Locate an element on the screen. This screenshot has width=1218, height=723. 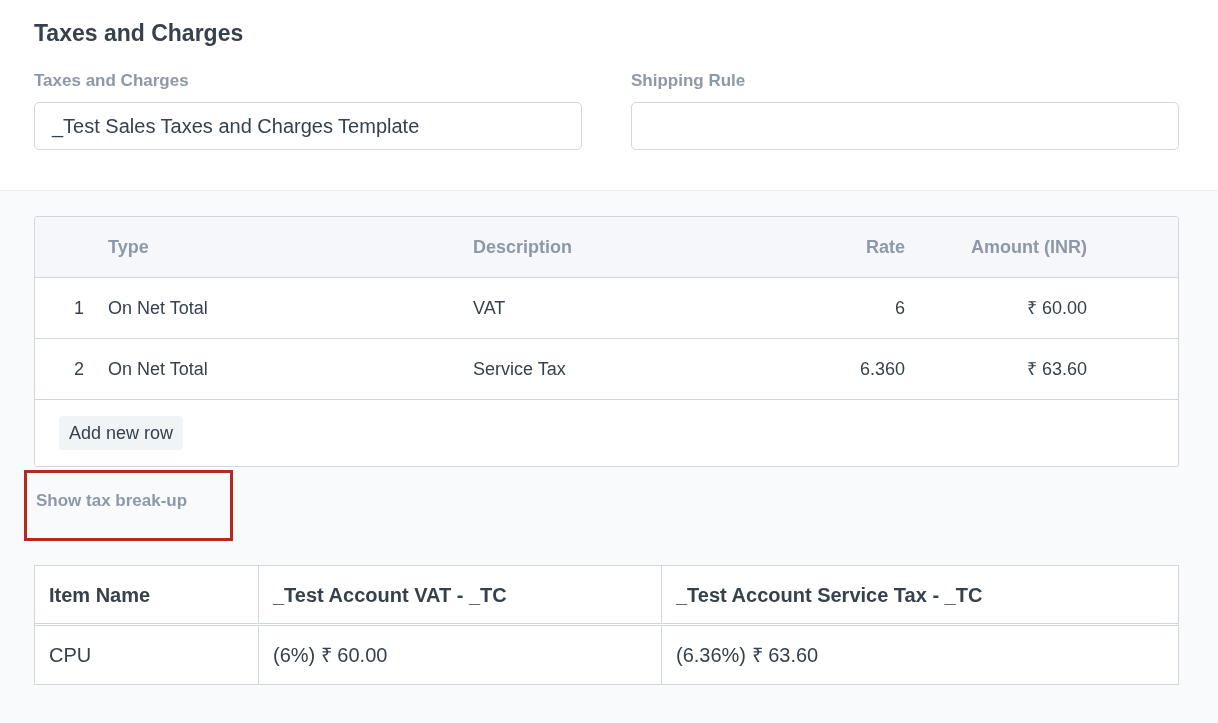
table-cell-text: CPU is located at coordinates (70, 655).